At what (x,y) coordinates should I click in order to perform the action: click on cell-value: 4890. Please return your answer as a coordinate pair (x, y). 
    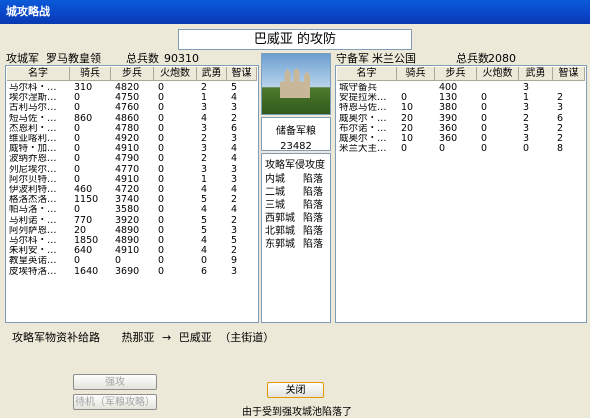
    Looking at the image, I should click on (127, 230).